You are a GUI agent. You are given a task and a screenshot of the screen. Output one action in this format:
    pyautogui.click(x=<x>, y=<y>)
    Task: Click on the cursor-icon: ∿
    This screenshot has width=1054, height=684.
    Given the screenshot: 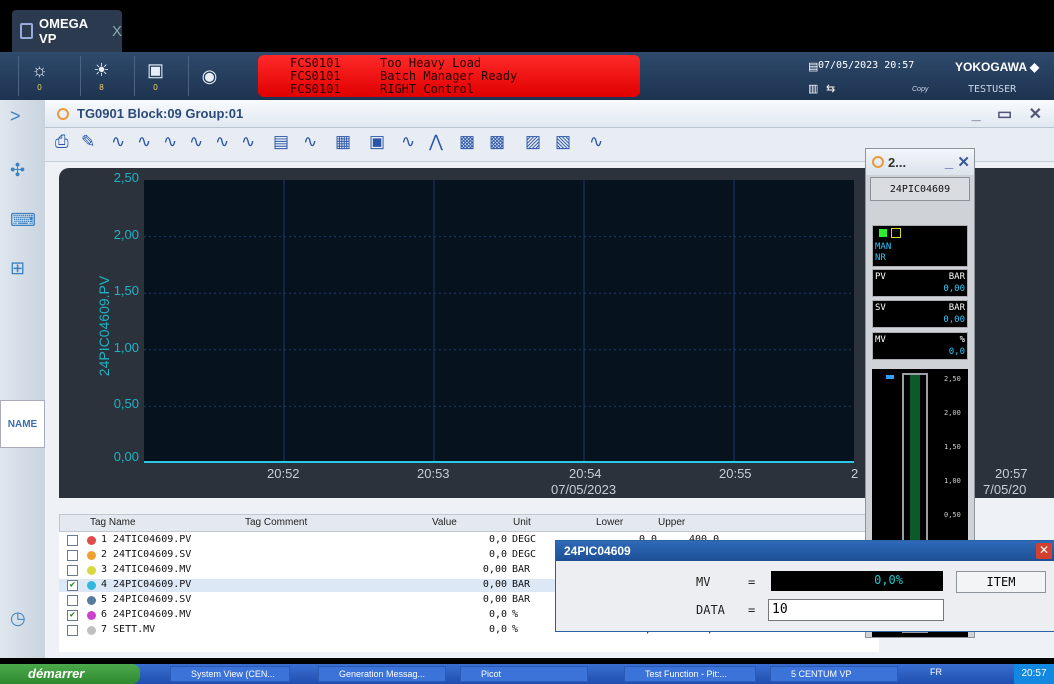 What is the action you would take?
    pyautogui.click(x=408, y=144)
    